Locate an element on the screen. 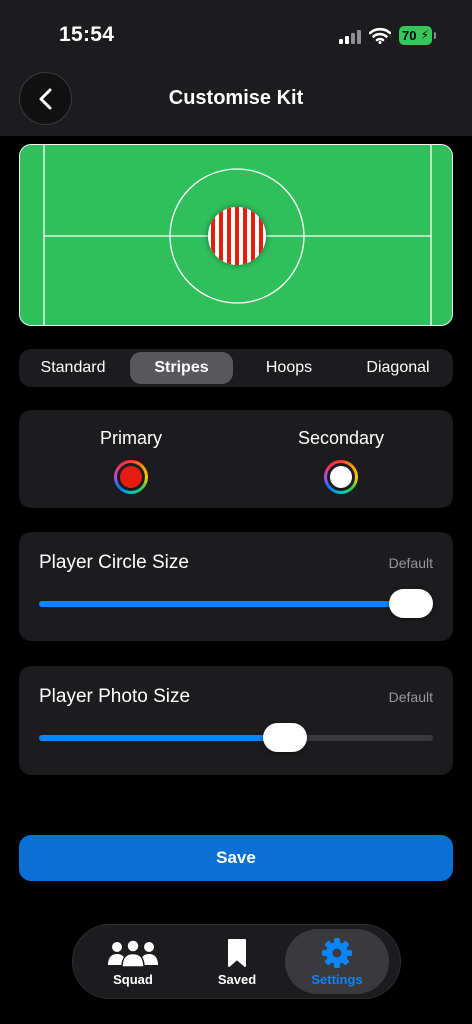 This screenshot has width=472, height=1024. tab-settings-label: Settings is located at coordinates (337, 979).